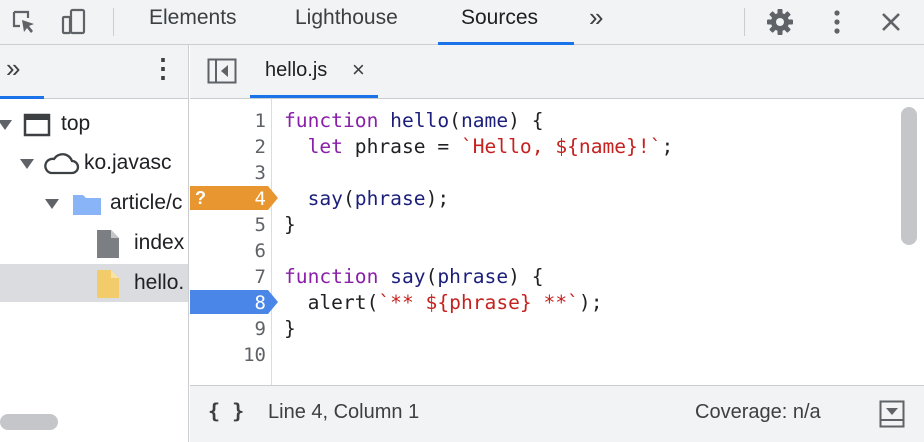  I want to click on code-line: alert(`** ${phrase} **`);, so click(443, 303).